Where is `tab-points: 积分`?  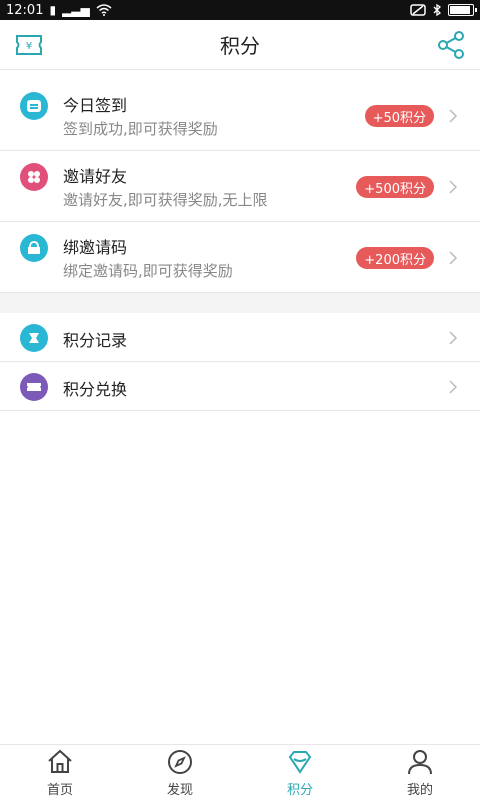
tab-points: 积分 is located at coordinates (300, 772).